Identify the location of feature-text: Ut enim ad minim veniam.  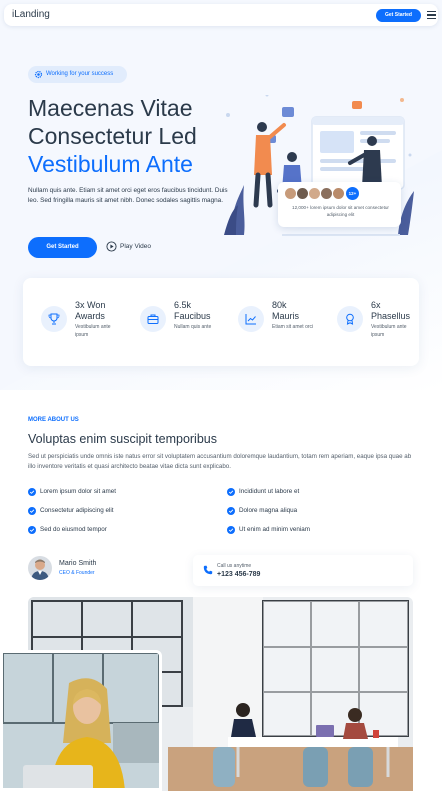
(275, 529).